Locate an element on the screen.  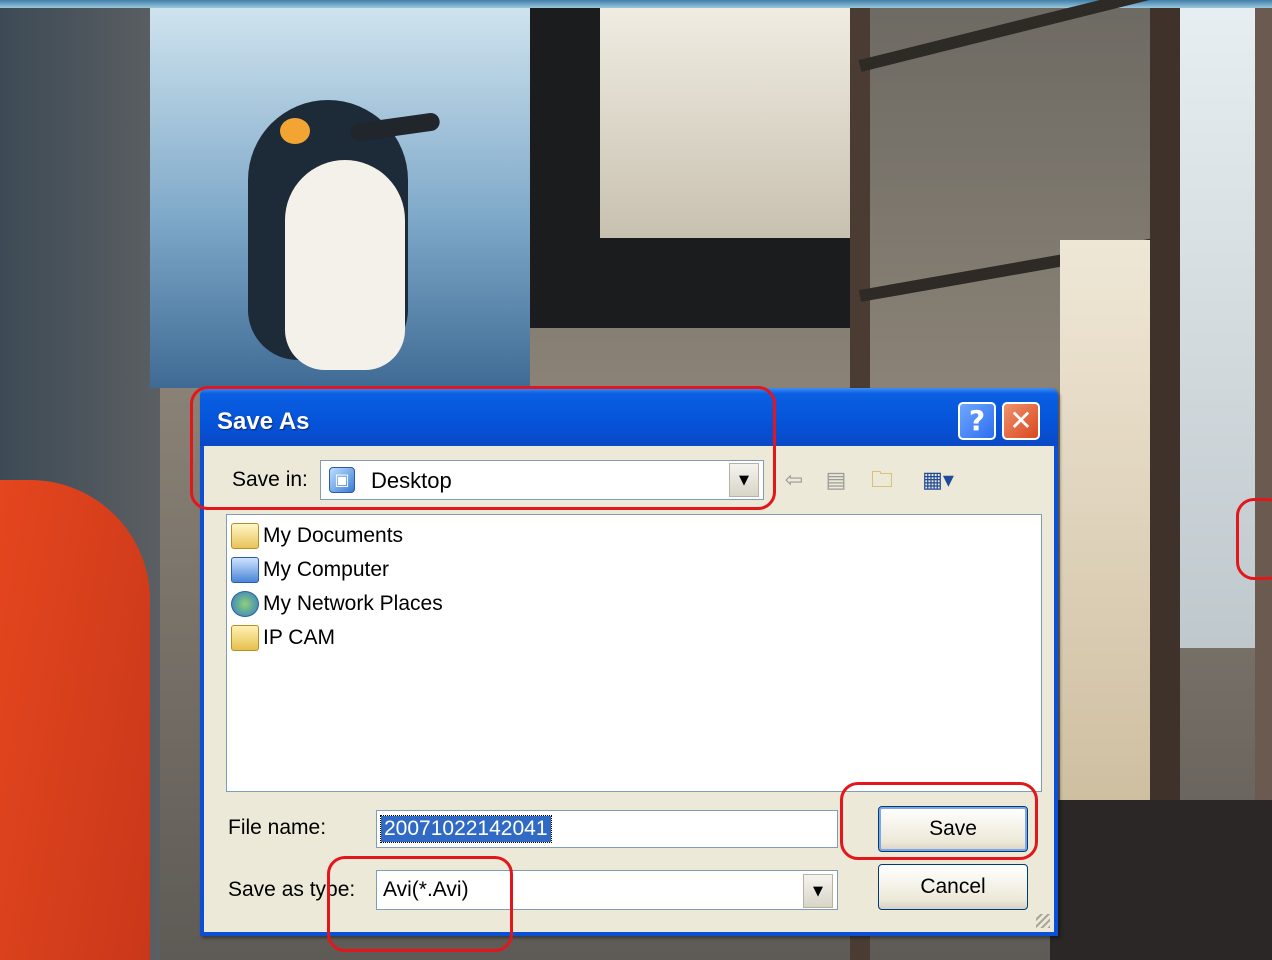
annotation-outline-edge is located at coordinates (1254, 539).